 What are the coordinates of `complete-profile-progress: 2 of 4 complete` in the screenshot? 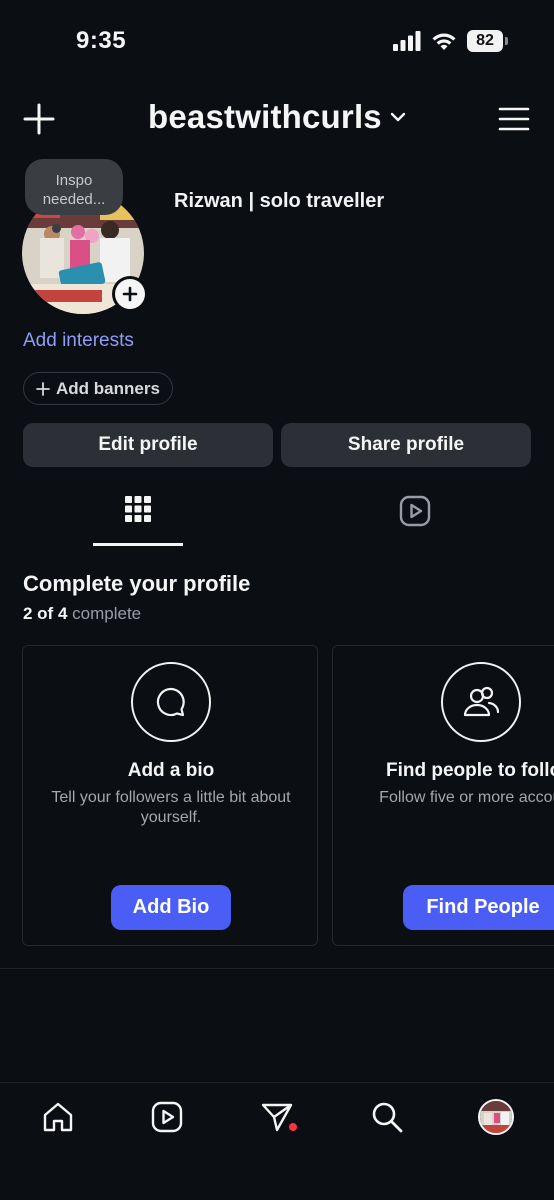 It's located at (82, 614).